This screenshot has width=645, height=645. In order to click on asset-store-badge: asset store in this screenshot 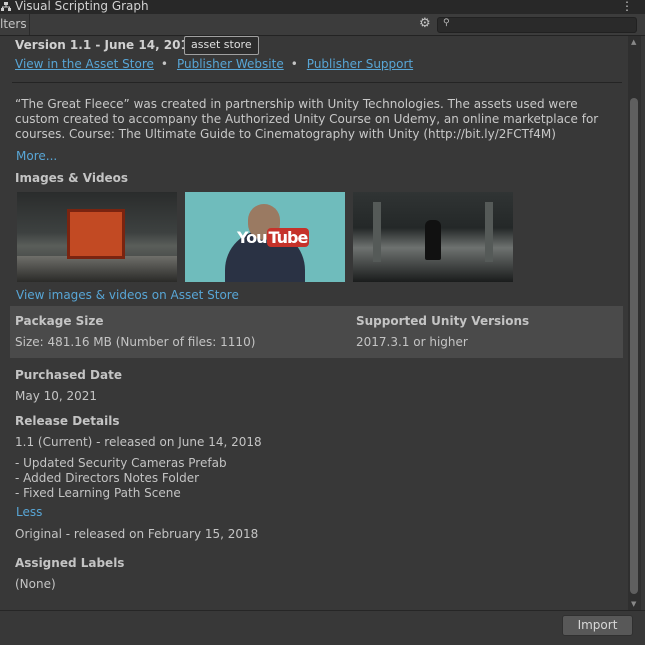, I will do `click(221, 45)`.